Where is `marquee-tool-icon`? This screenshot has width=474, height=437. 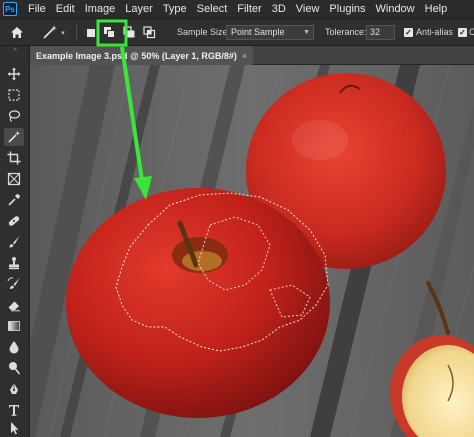
marquee-tool-icon is located at coordinates (14, 95).